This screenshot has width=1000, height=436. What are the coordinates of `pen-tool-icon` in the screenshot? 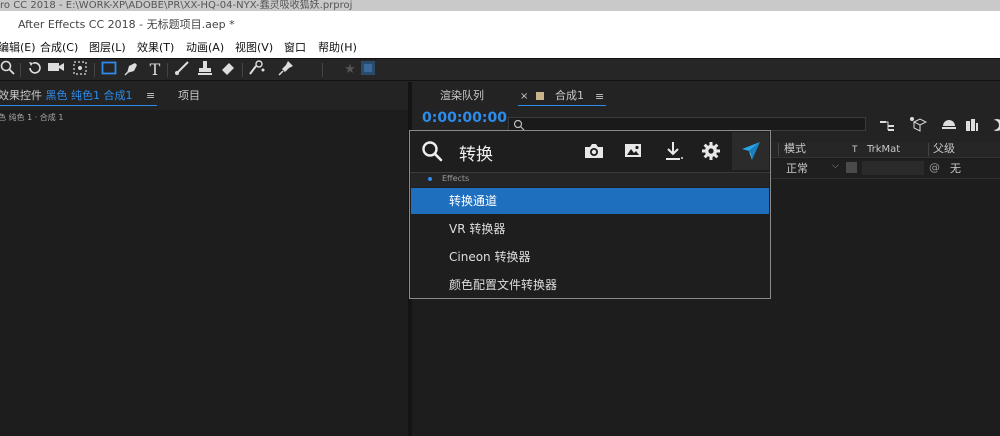 It's located at (132, 70).